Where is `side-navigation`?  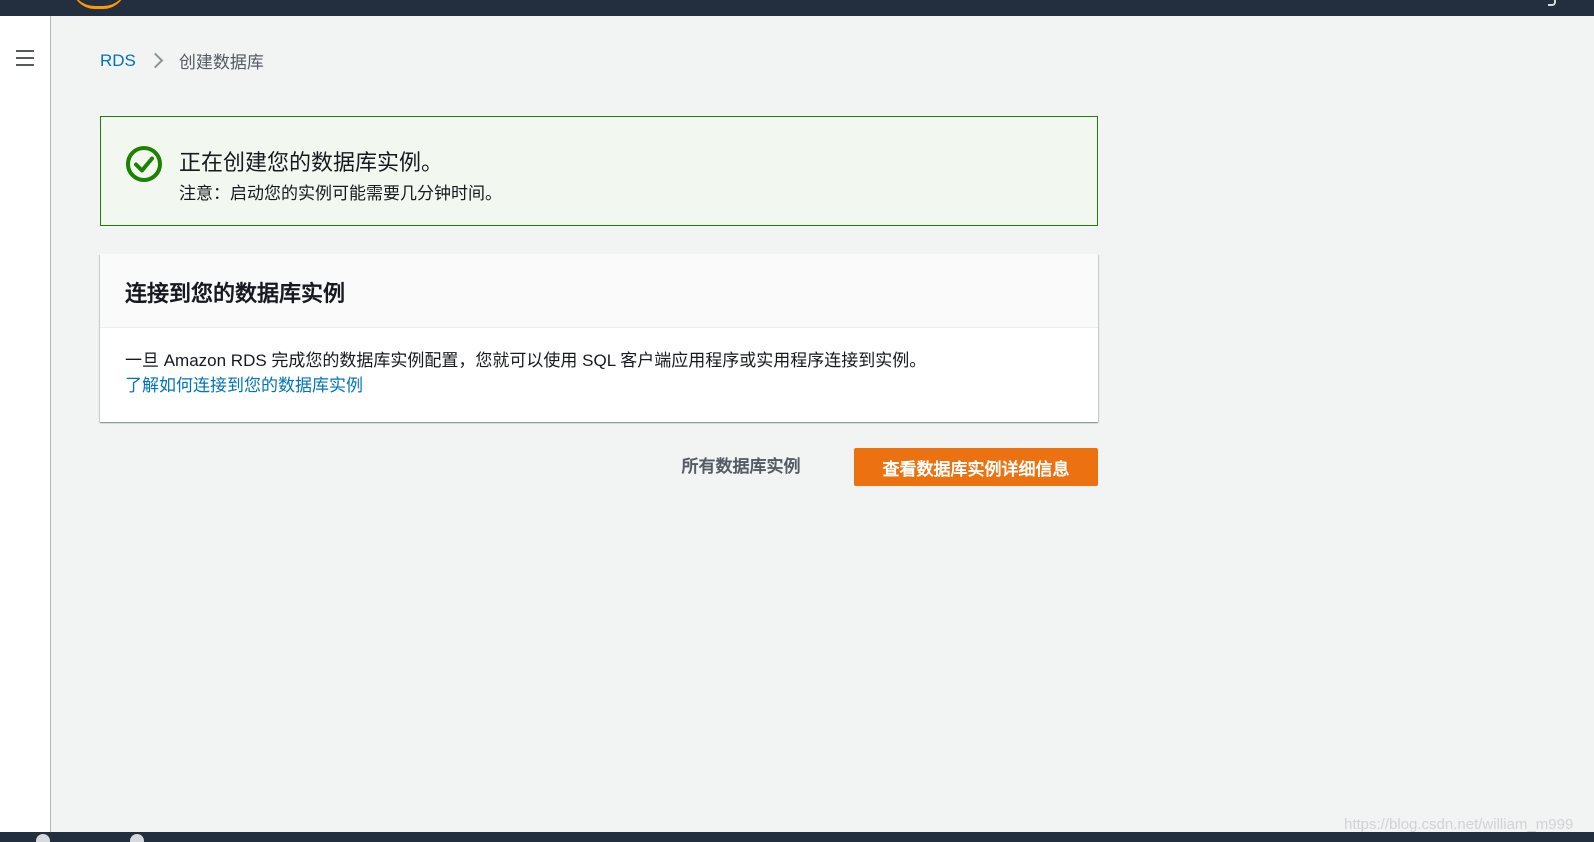
side-navigation is located at coordinates (25, 424).